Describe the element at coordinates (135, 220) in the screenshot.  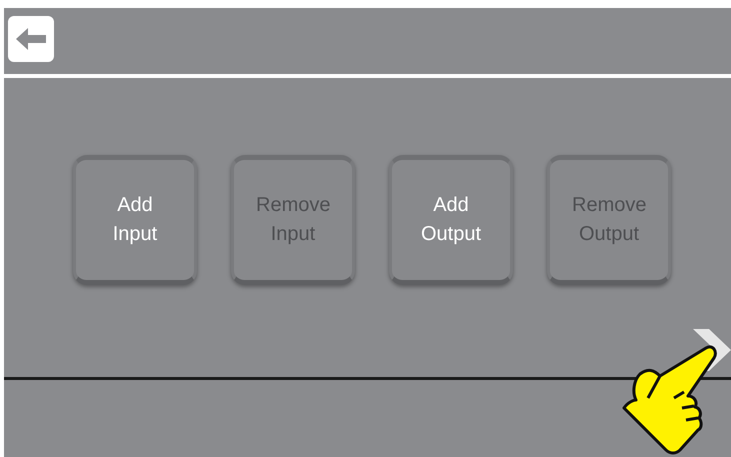
I see `action-button: Add Input` at that location.